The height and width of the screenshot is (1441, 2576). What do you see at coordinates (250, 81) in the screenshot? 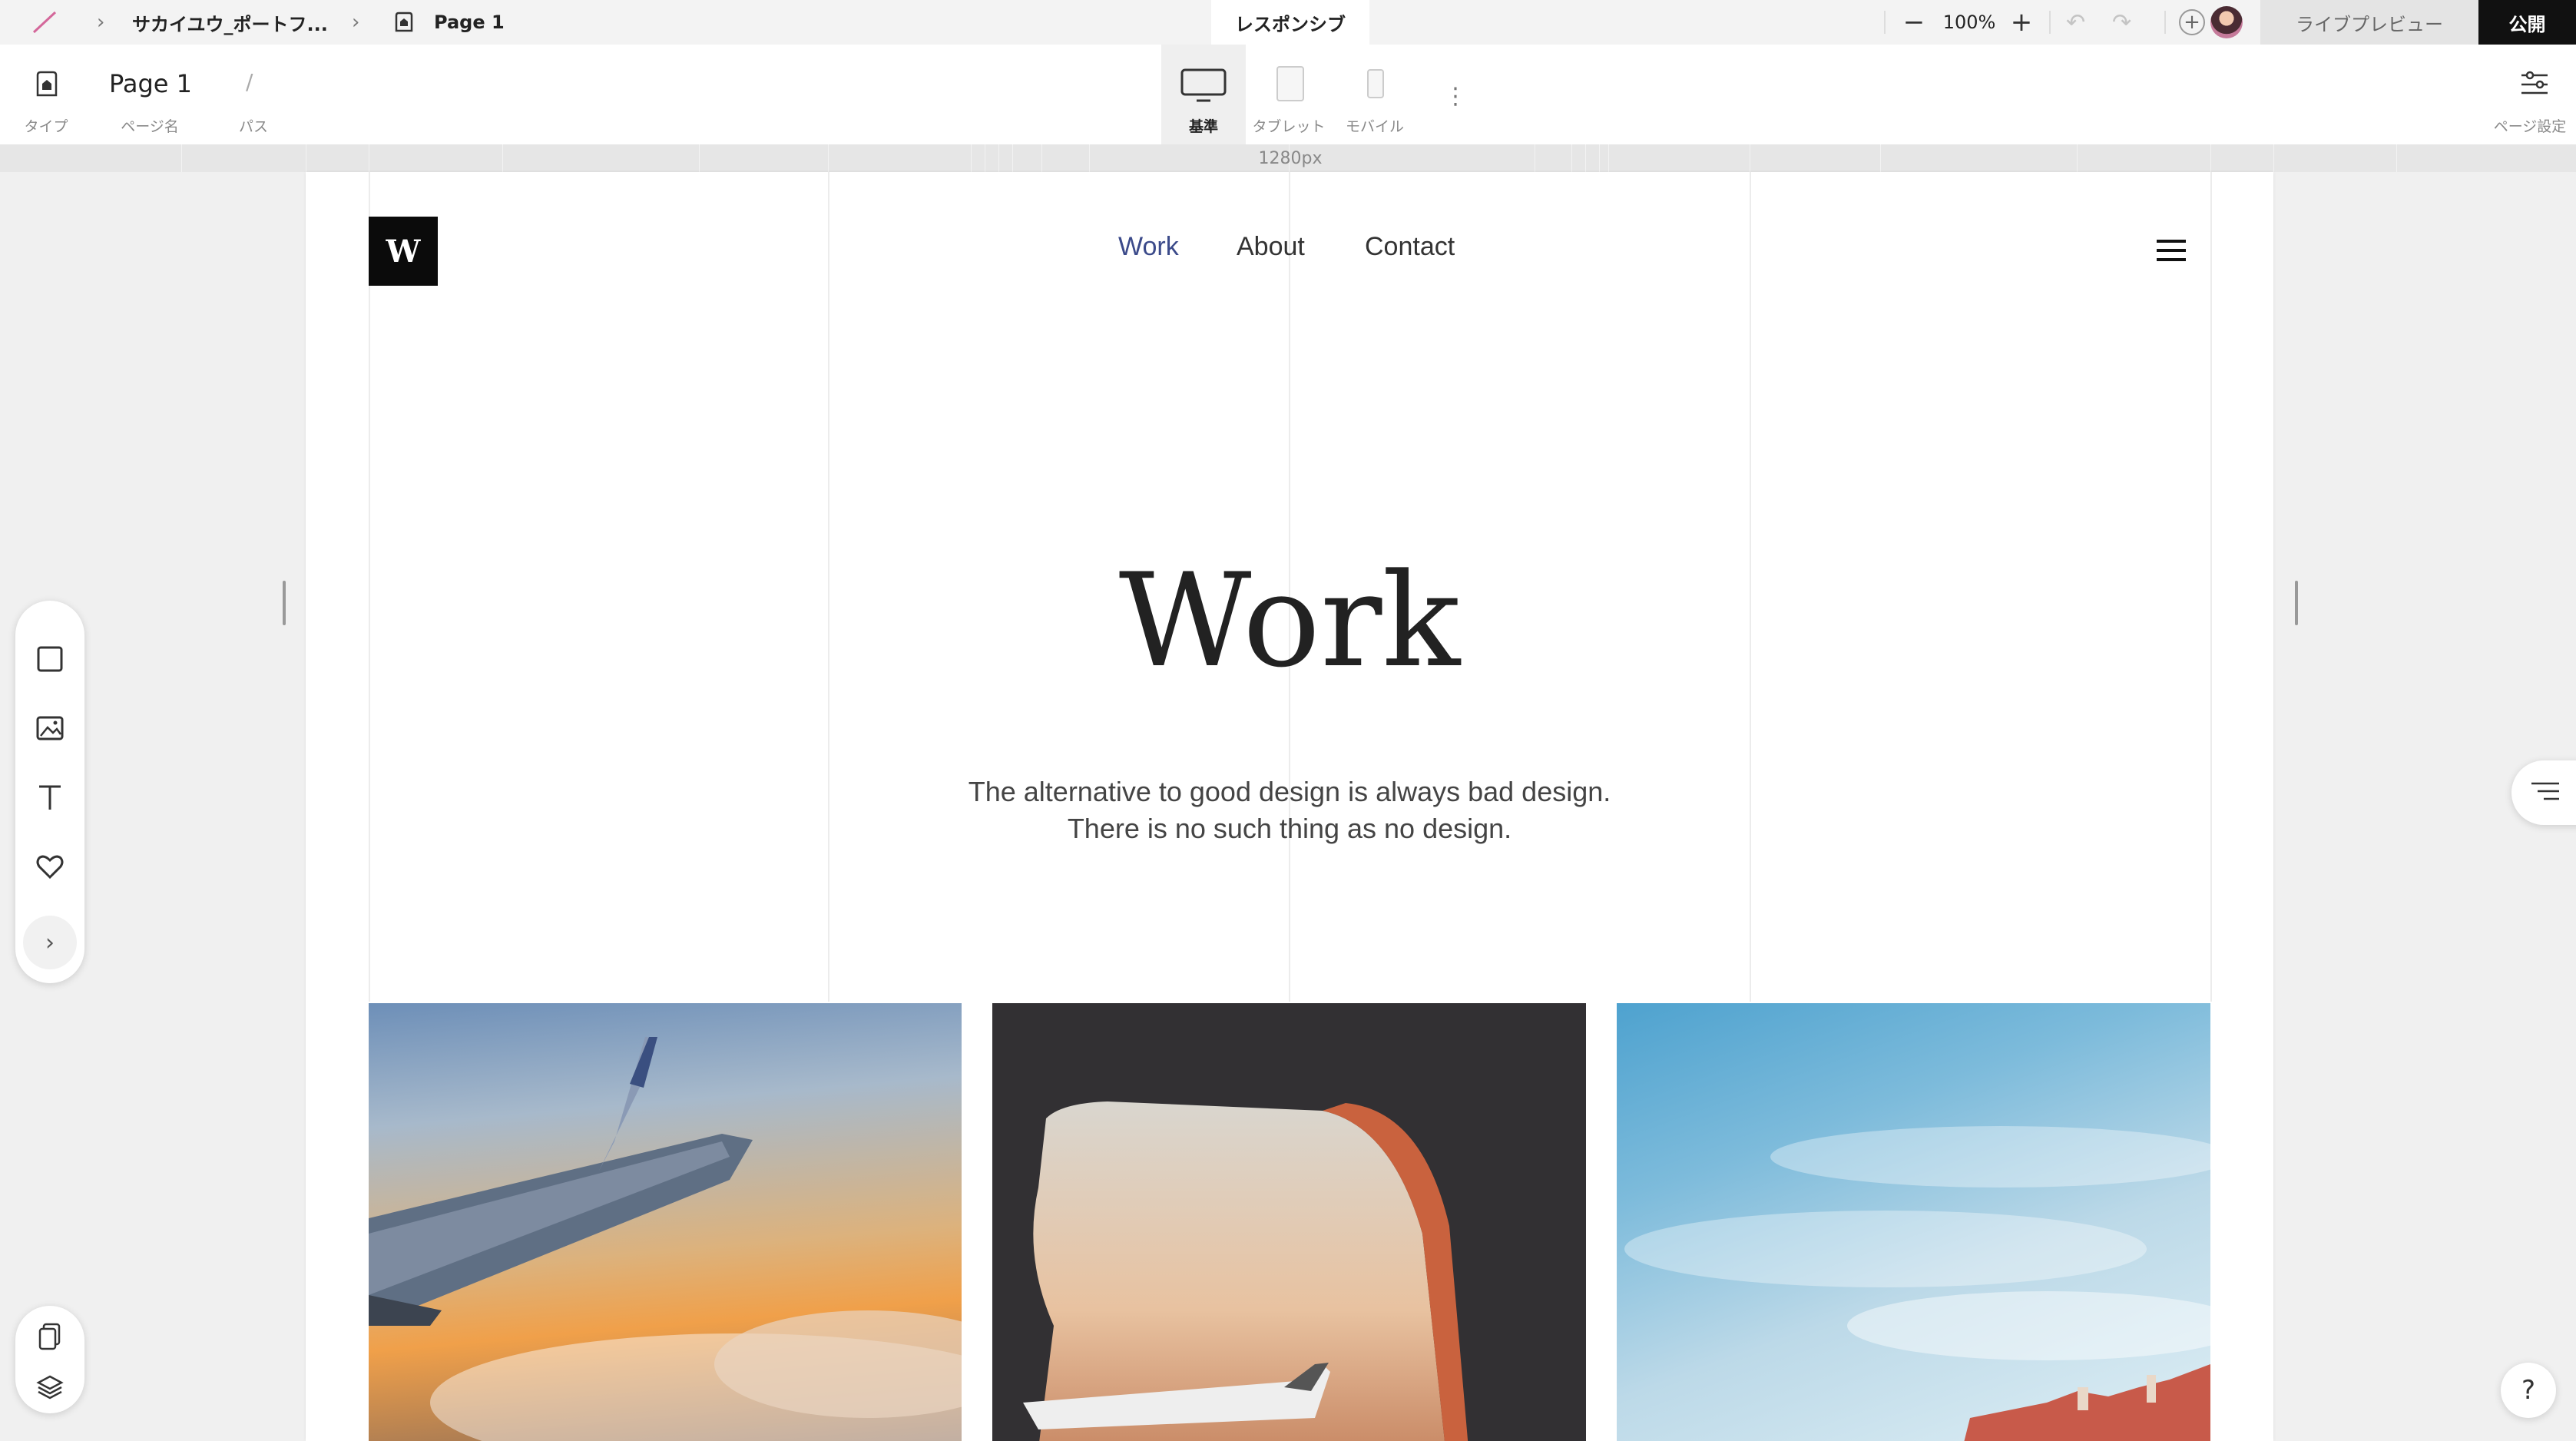
I see `path-field: /` at bounding box center [250, 81].